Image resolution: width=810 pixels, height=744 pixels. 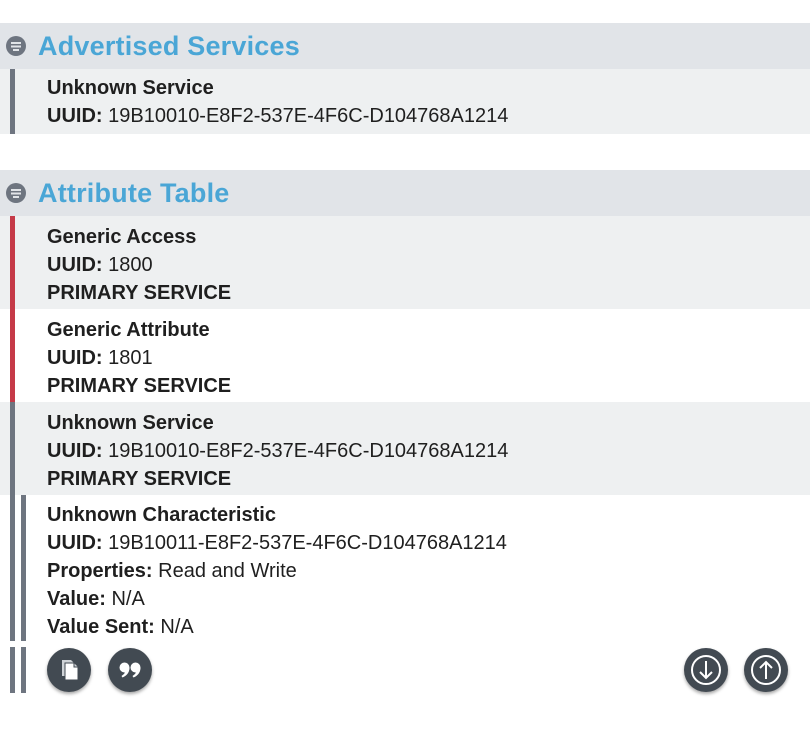 I want to click on scroll-up-button, so click(x=766, y=670).